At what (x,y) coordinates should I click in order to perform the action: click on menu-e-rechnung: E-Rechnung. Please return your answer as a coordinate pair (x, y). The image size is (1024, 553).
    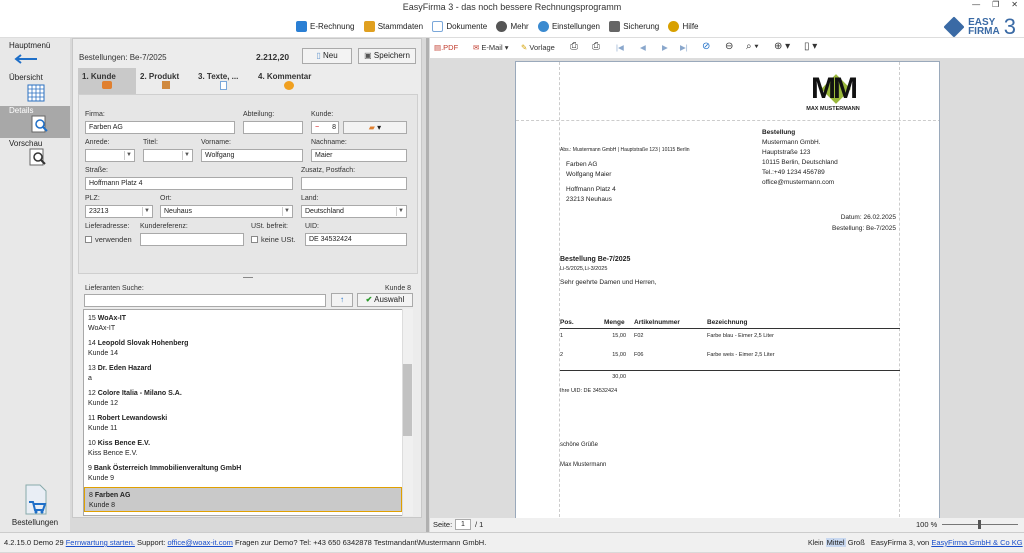
    Looking at the image, I should click on (325, 26).